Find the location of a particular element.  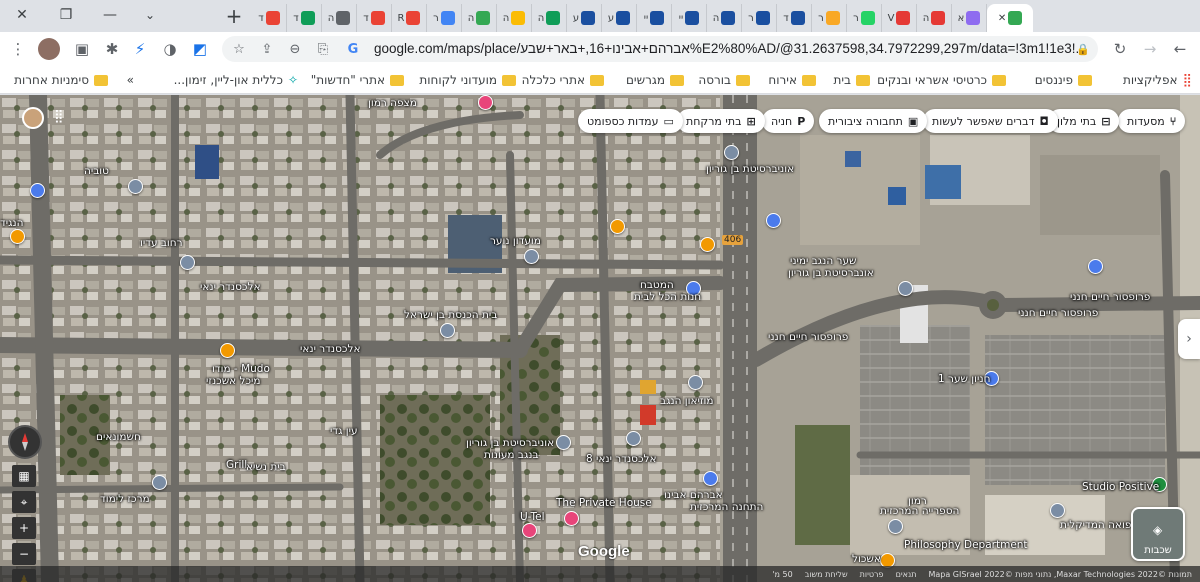

zoom-icon: ⊖ is located at coordinates (295, 49).